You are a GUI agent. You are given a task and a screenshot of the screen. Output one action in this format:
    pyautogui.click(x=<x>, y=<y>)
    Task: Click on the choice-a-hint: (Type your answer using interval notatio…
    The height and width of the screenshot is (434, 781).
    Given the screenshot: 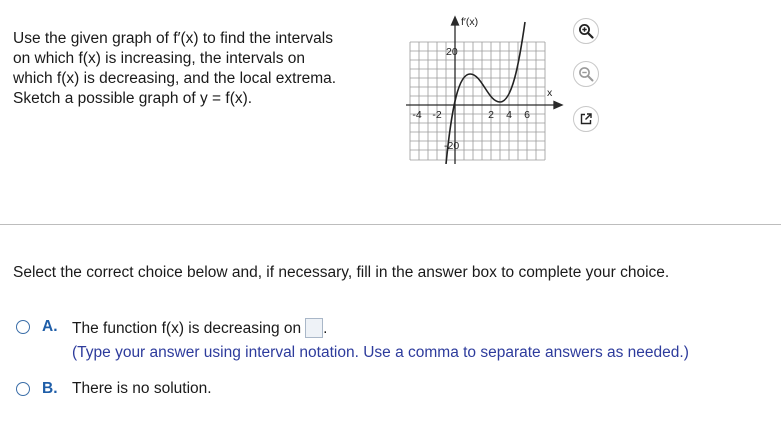 What is the action you would take?
    pyautogui.click(x=380, y=352)
    